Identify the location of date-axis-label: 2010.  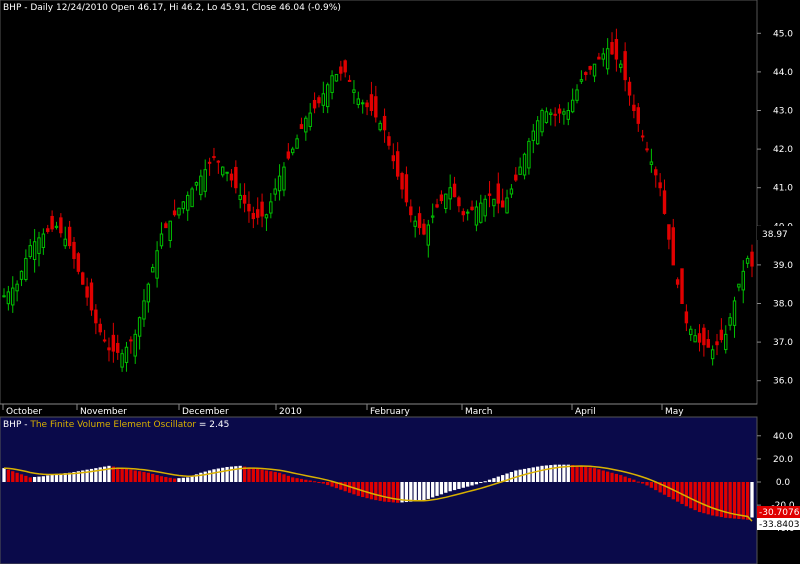
(290, 412).